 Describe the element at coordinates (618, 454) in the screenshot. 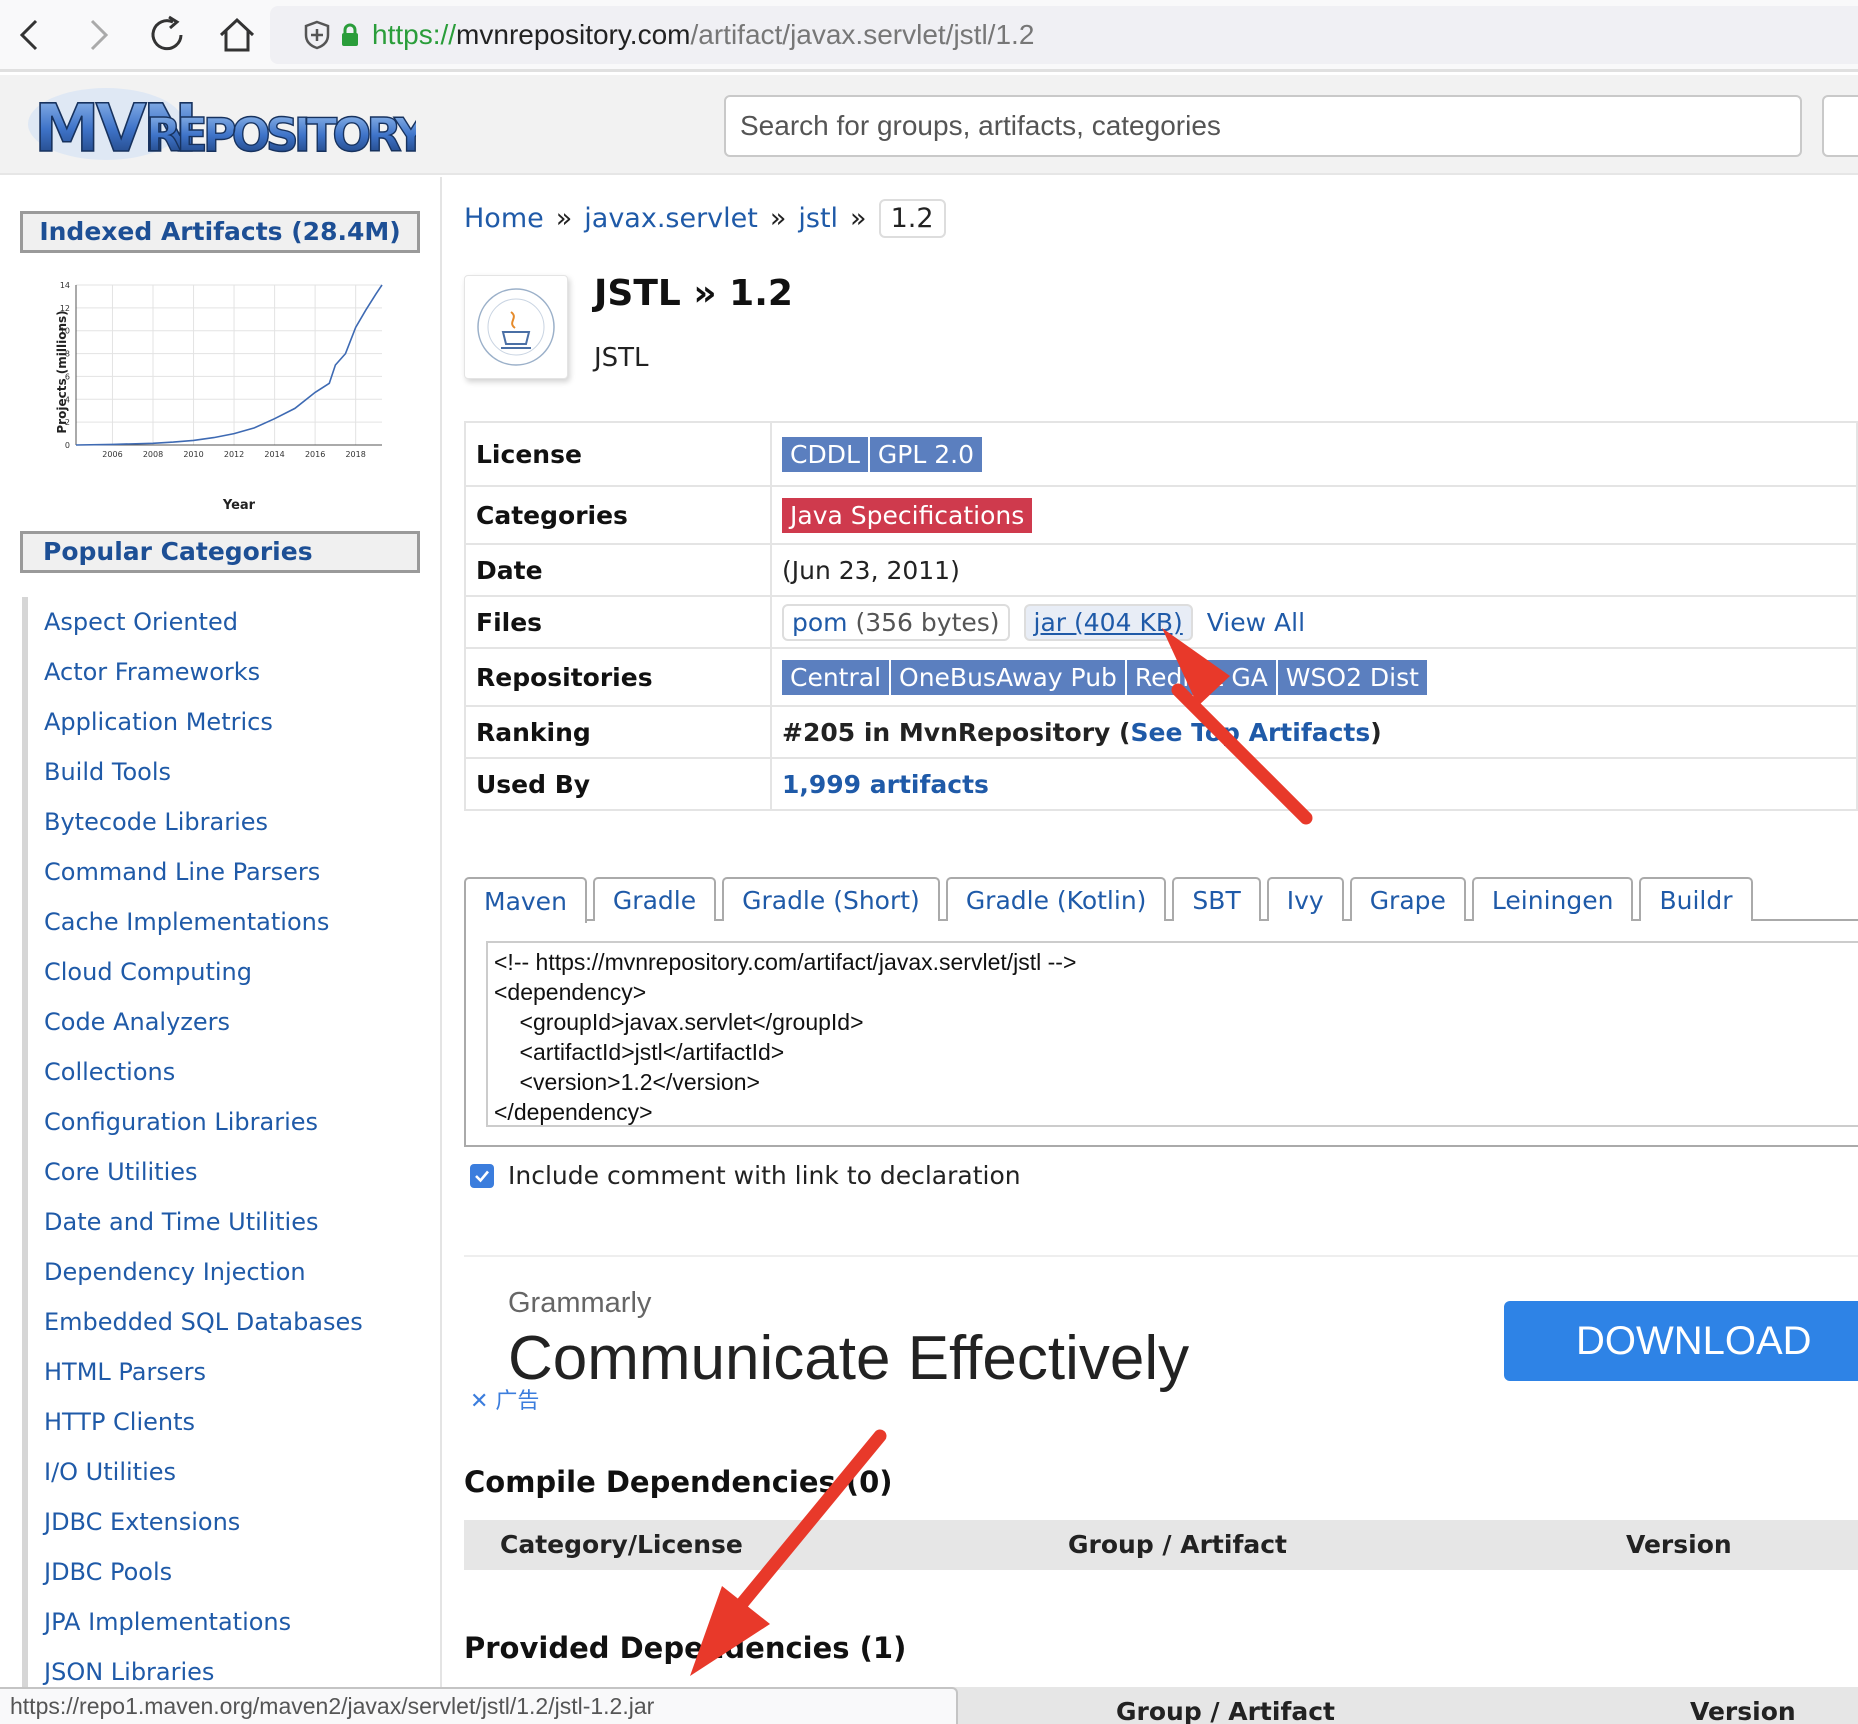

I see `info-key: License` at that location.